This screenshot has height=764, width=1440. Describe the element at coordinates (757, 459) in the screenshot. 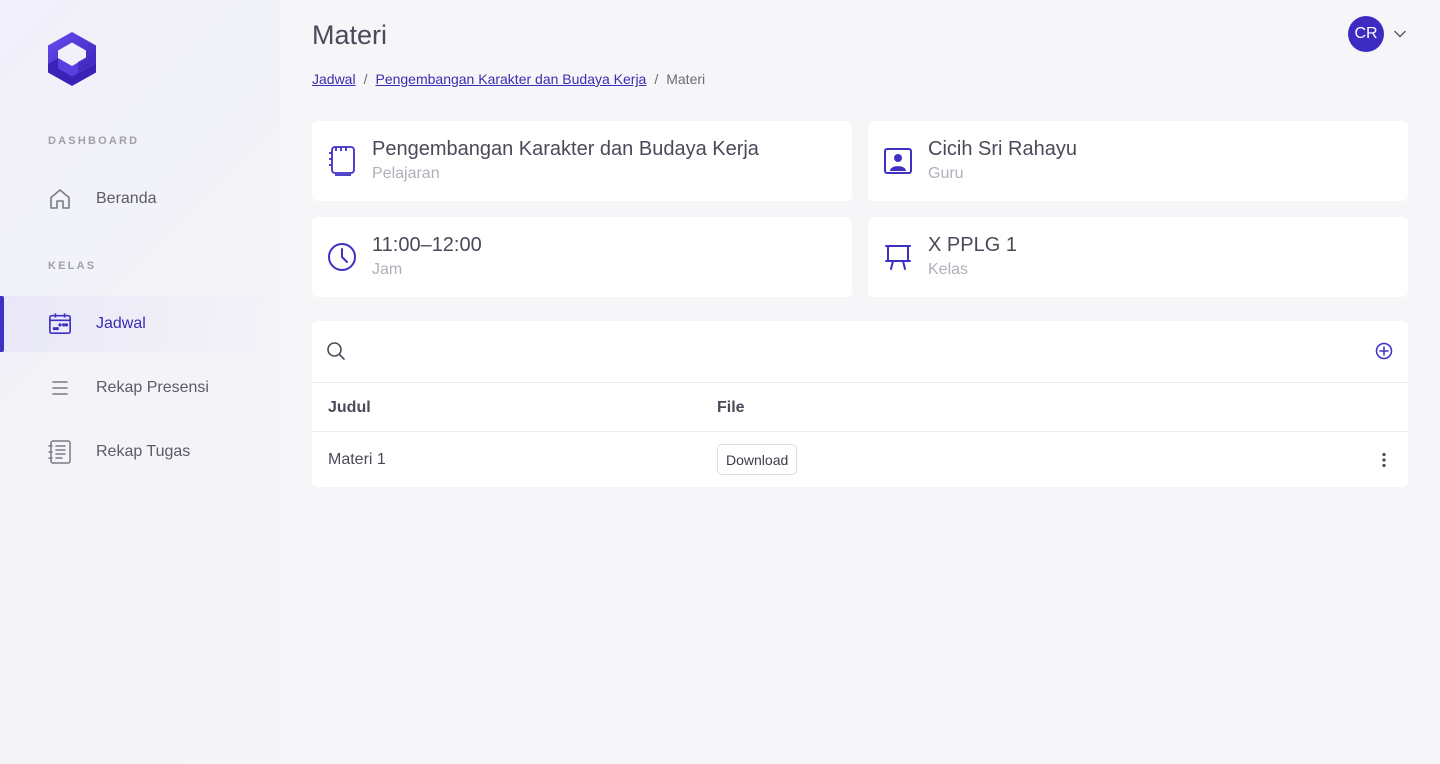

I see `download-button: Download` at that location.